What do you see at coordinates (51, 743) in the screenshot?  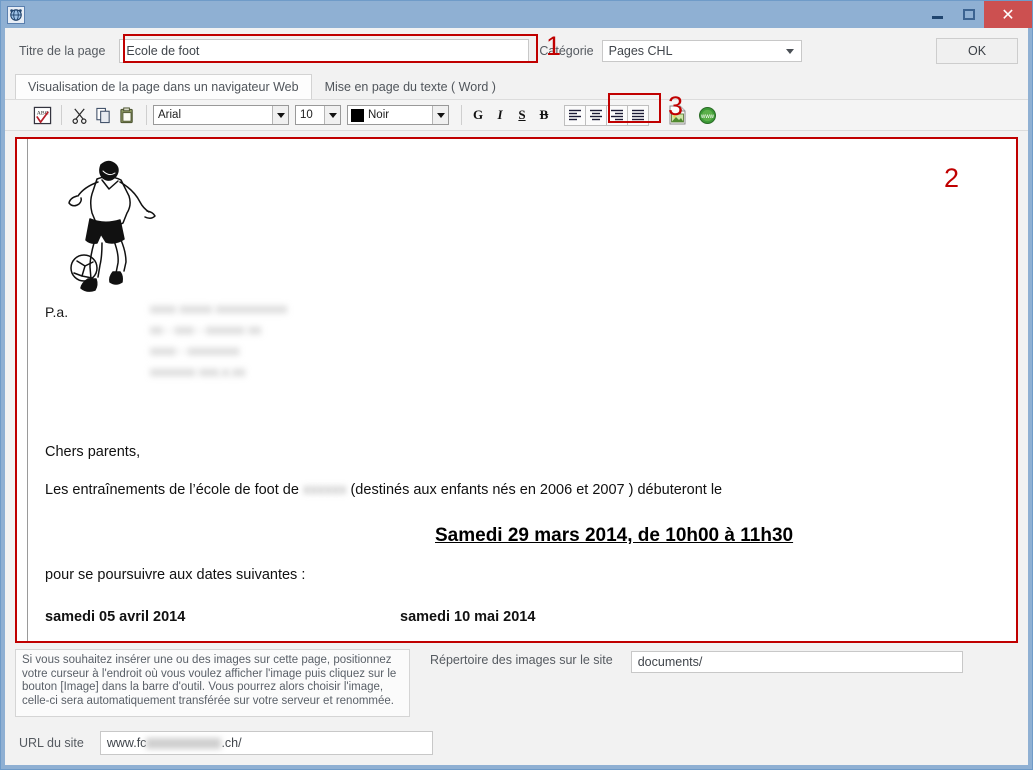 I see `site-url-label: URL du site` at bounding box center [51, 743].